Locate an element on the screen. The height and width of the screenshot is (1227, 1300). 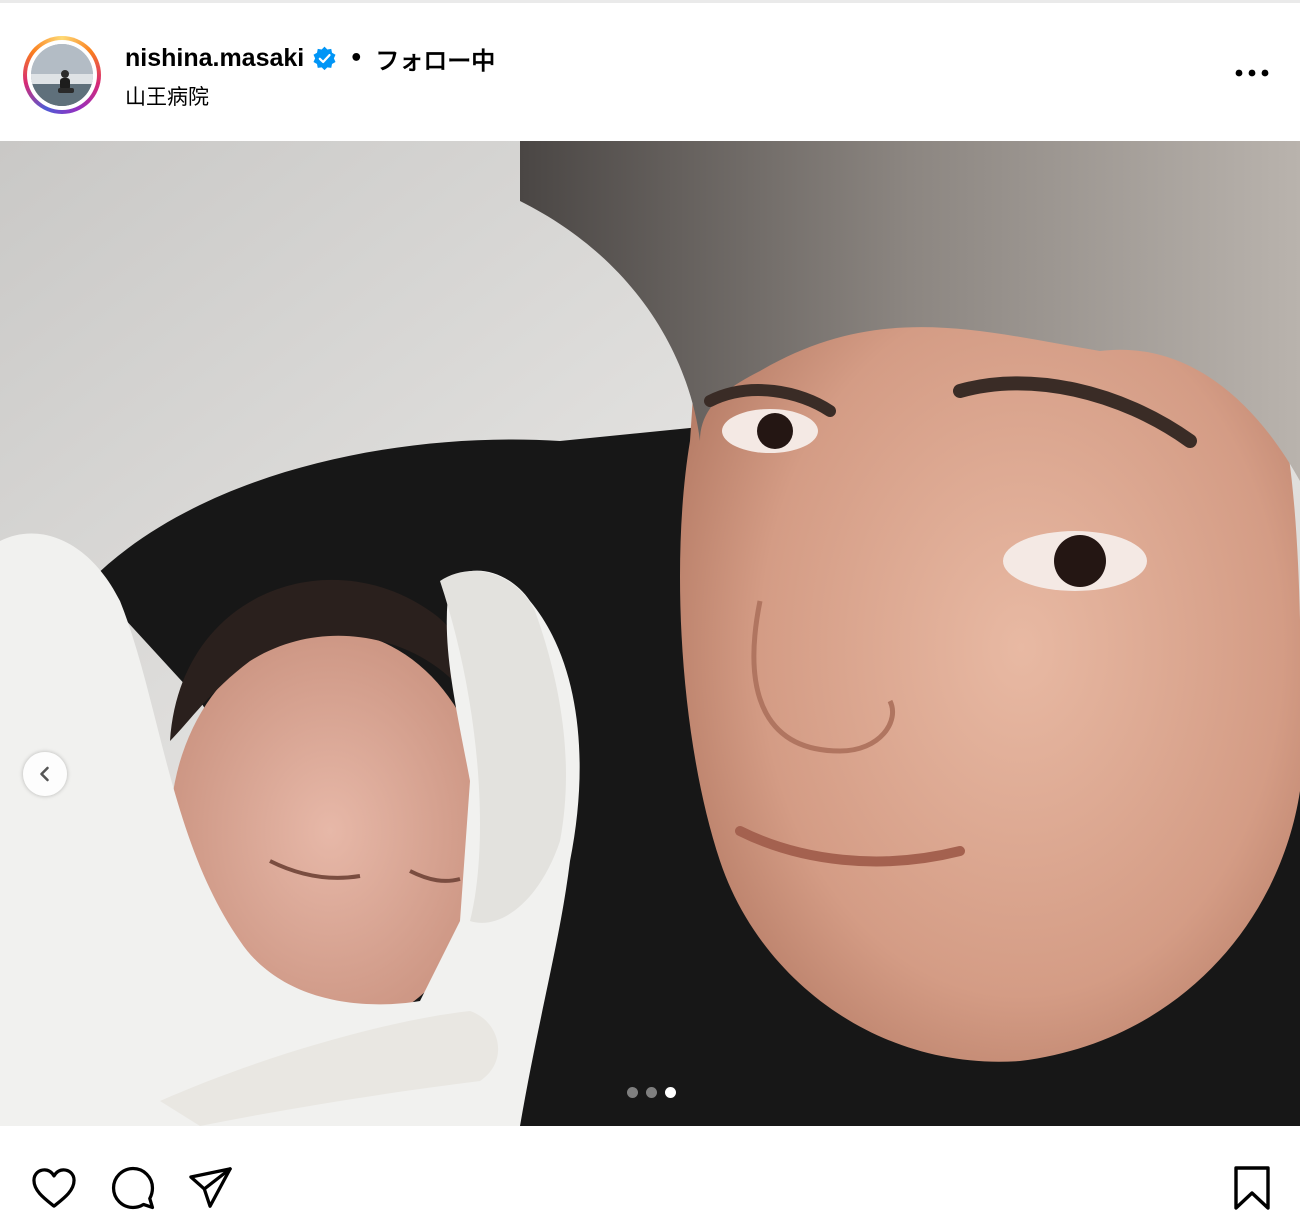
like-button is located at coordinates (54, 1188).